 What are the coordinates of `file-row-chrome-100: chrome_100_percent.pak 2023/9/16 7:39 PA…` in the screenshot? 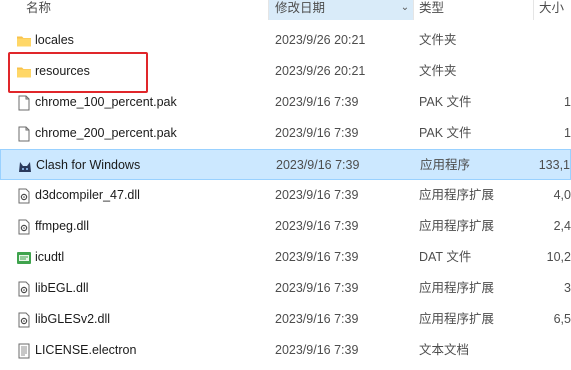 It's located at (285, 102).